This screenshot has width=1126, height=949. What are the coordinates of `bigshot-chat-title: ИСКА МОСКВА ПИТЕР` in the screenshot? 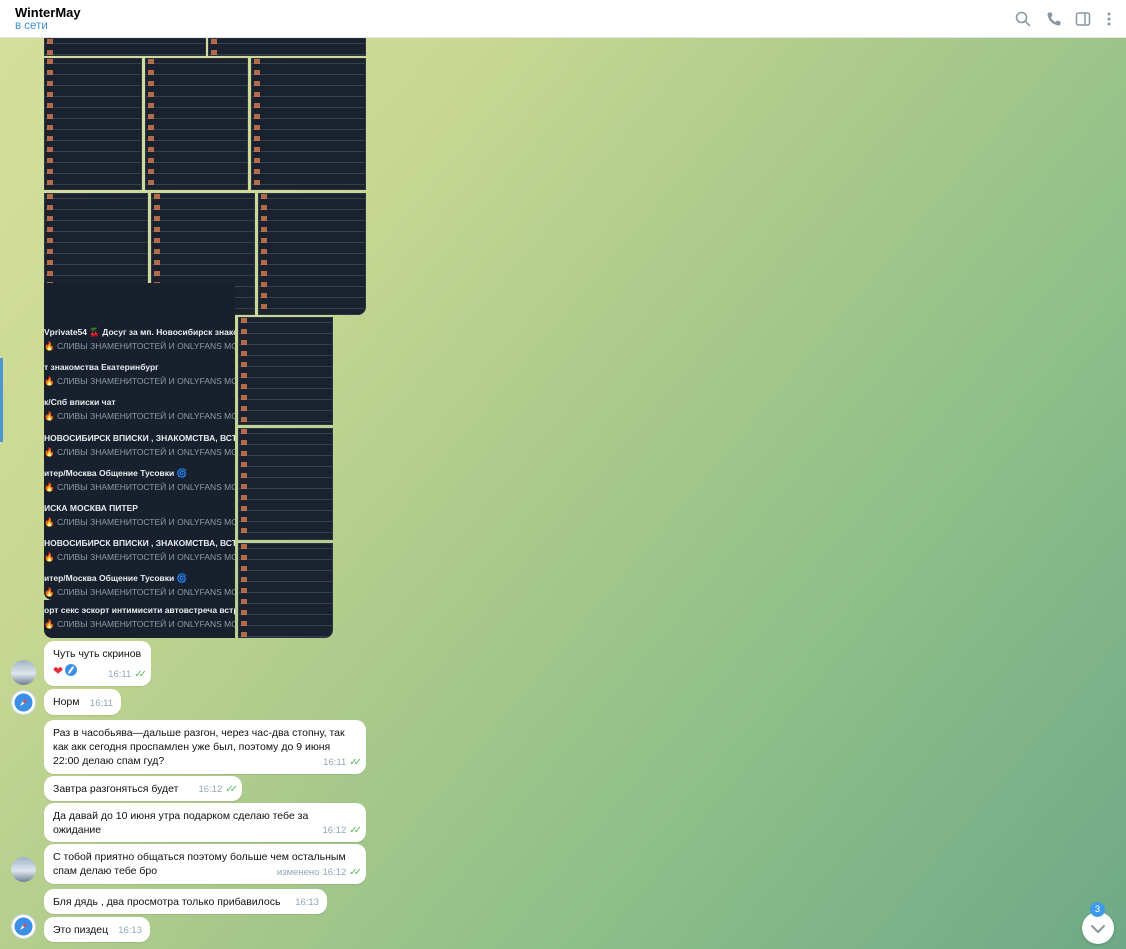 It's located at (91, 508).